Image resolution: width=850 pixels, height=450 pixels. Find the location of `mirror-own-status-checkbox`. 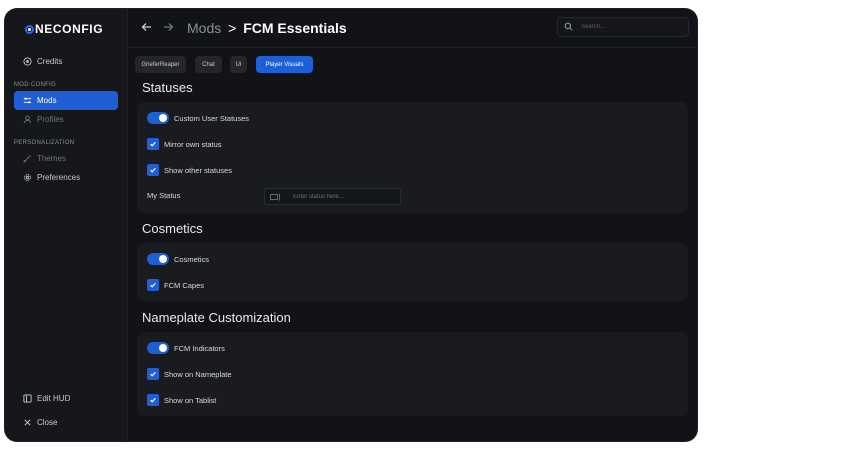

mirror-own-status-checkbox is located at coordinates (153, 144).